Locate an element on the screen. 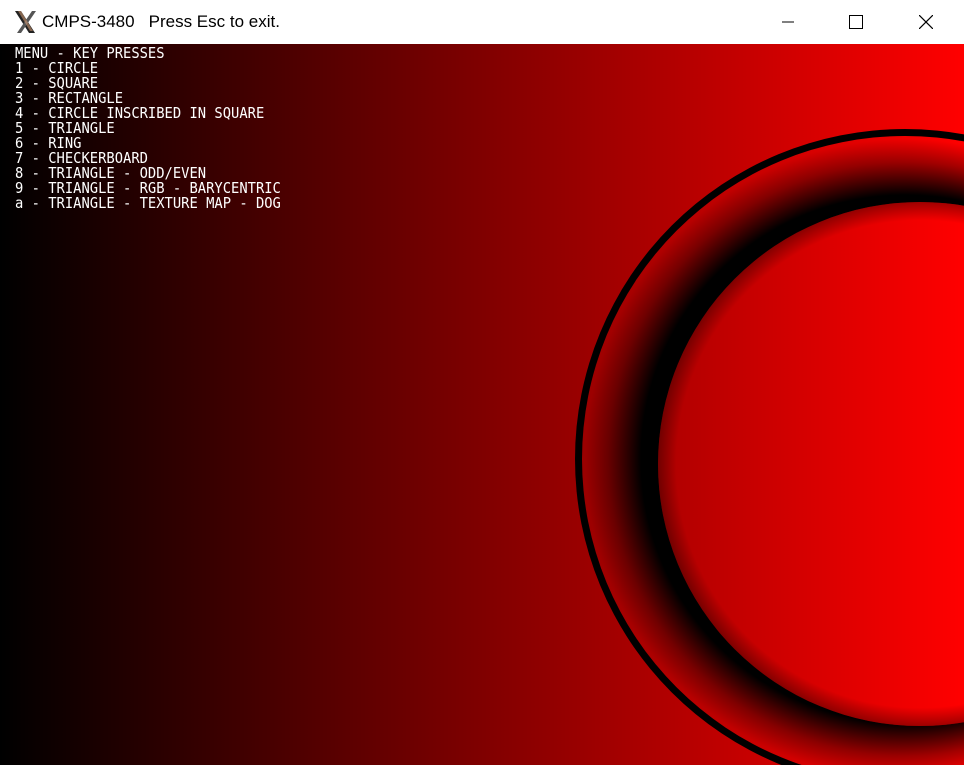 The image size is (964, 765). minimize-icon is located at coordinates (788, 22).